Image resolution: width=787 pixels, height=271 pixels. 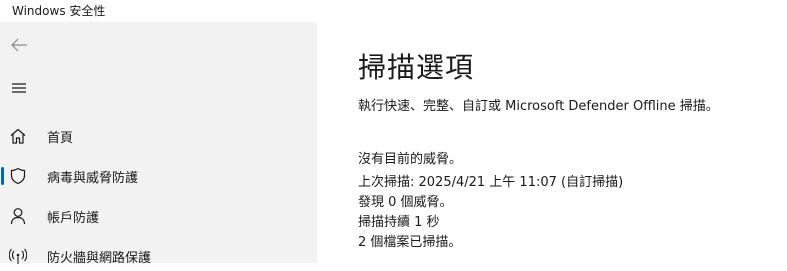 I want to click on threats-found: 發現 0 個威脅。, so click(x=405, y=202).